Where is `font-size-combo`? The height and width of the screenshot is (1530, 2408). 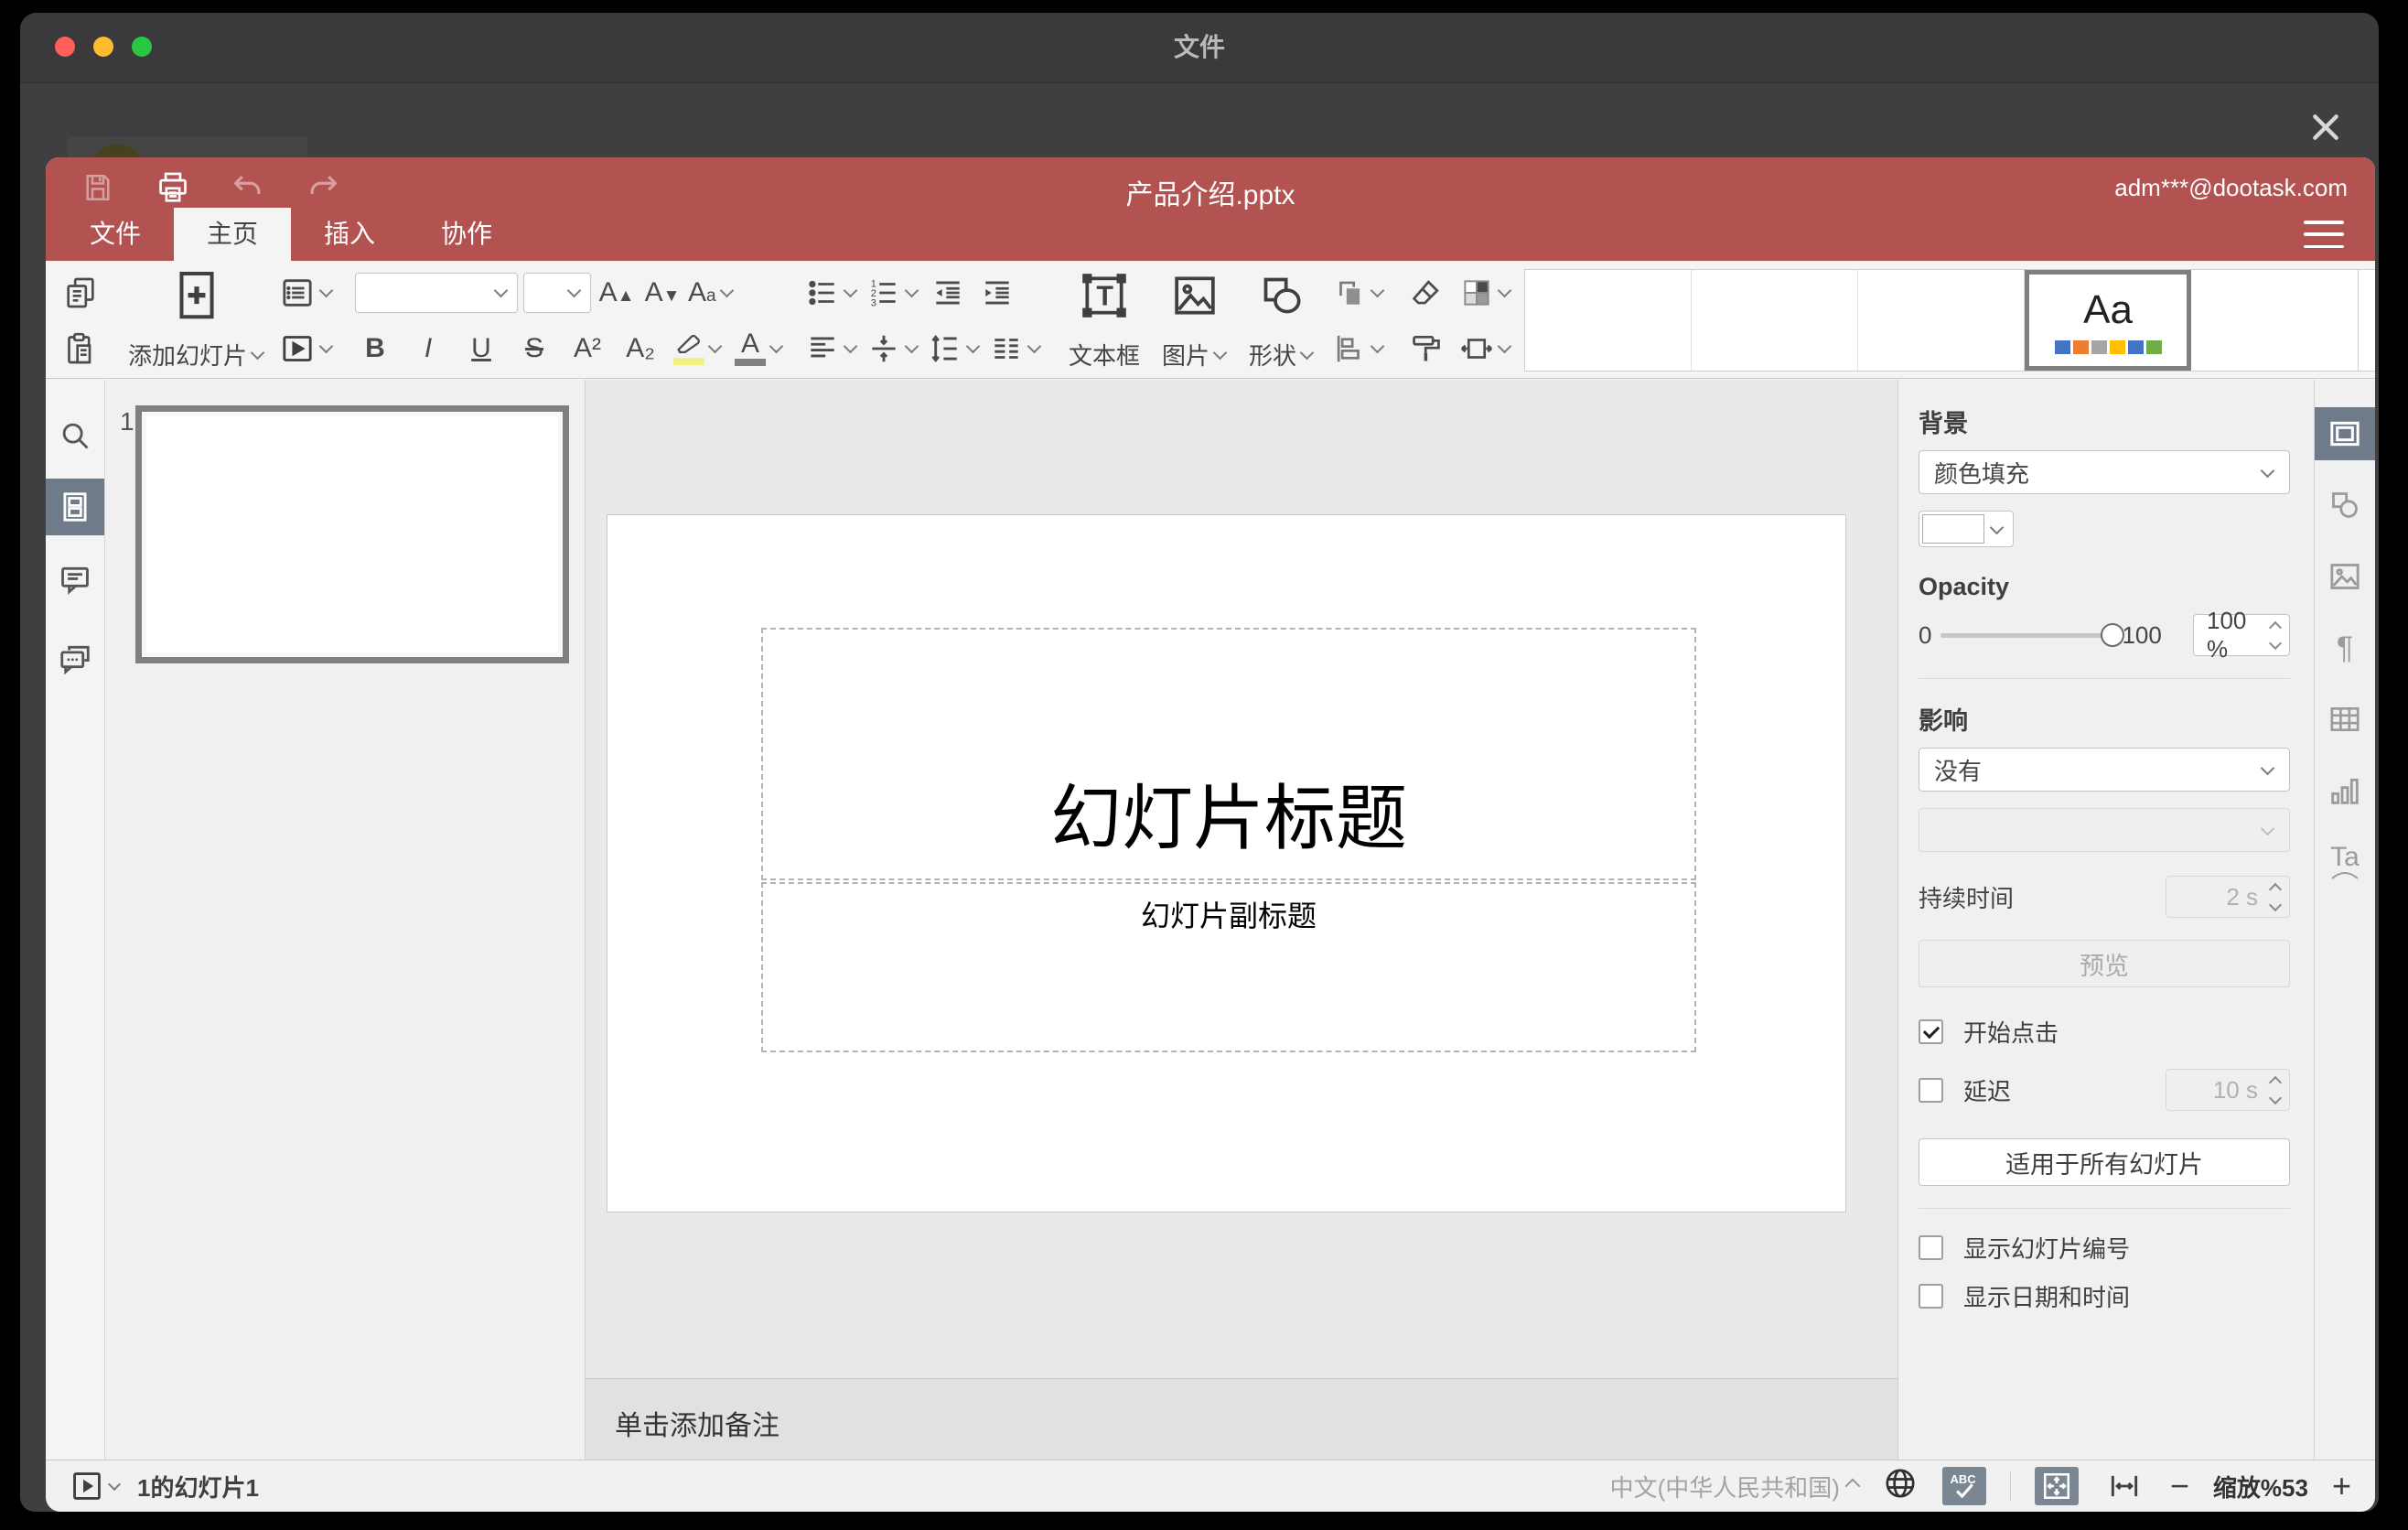 font-size-combo is located at coordinates (557, 292).